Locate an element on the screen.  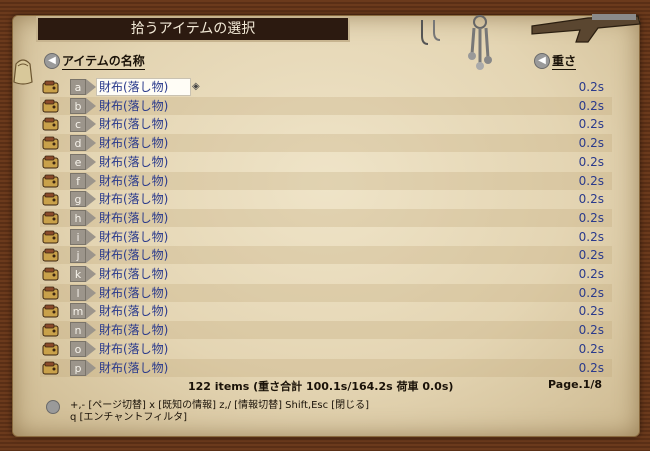
item-row: j 財布(落し物) 0.2s is located at coordinates (326, 255).